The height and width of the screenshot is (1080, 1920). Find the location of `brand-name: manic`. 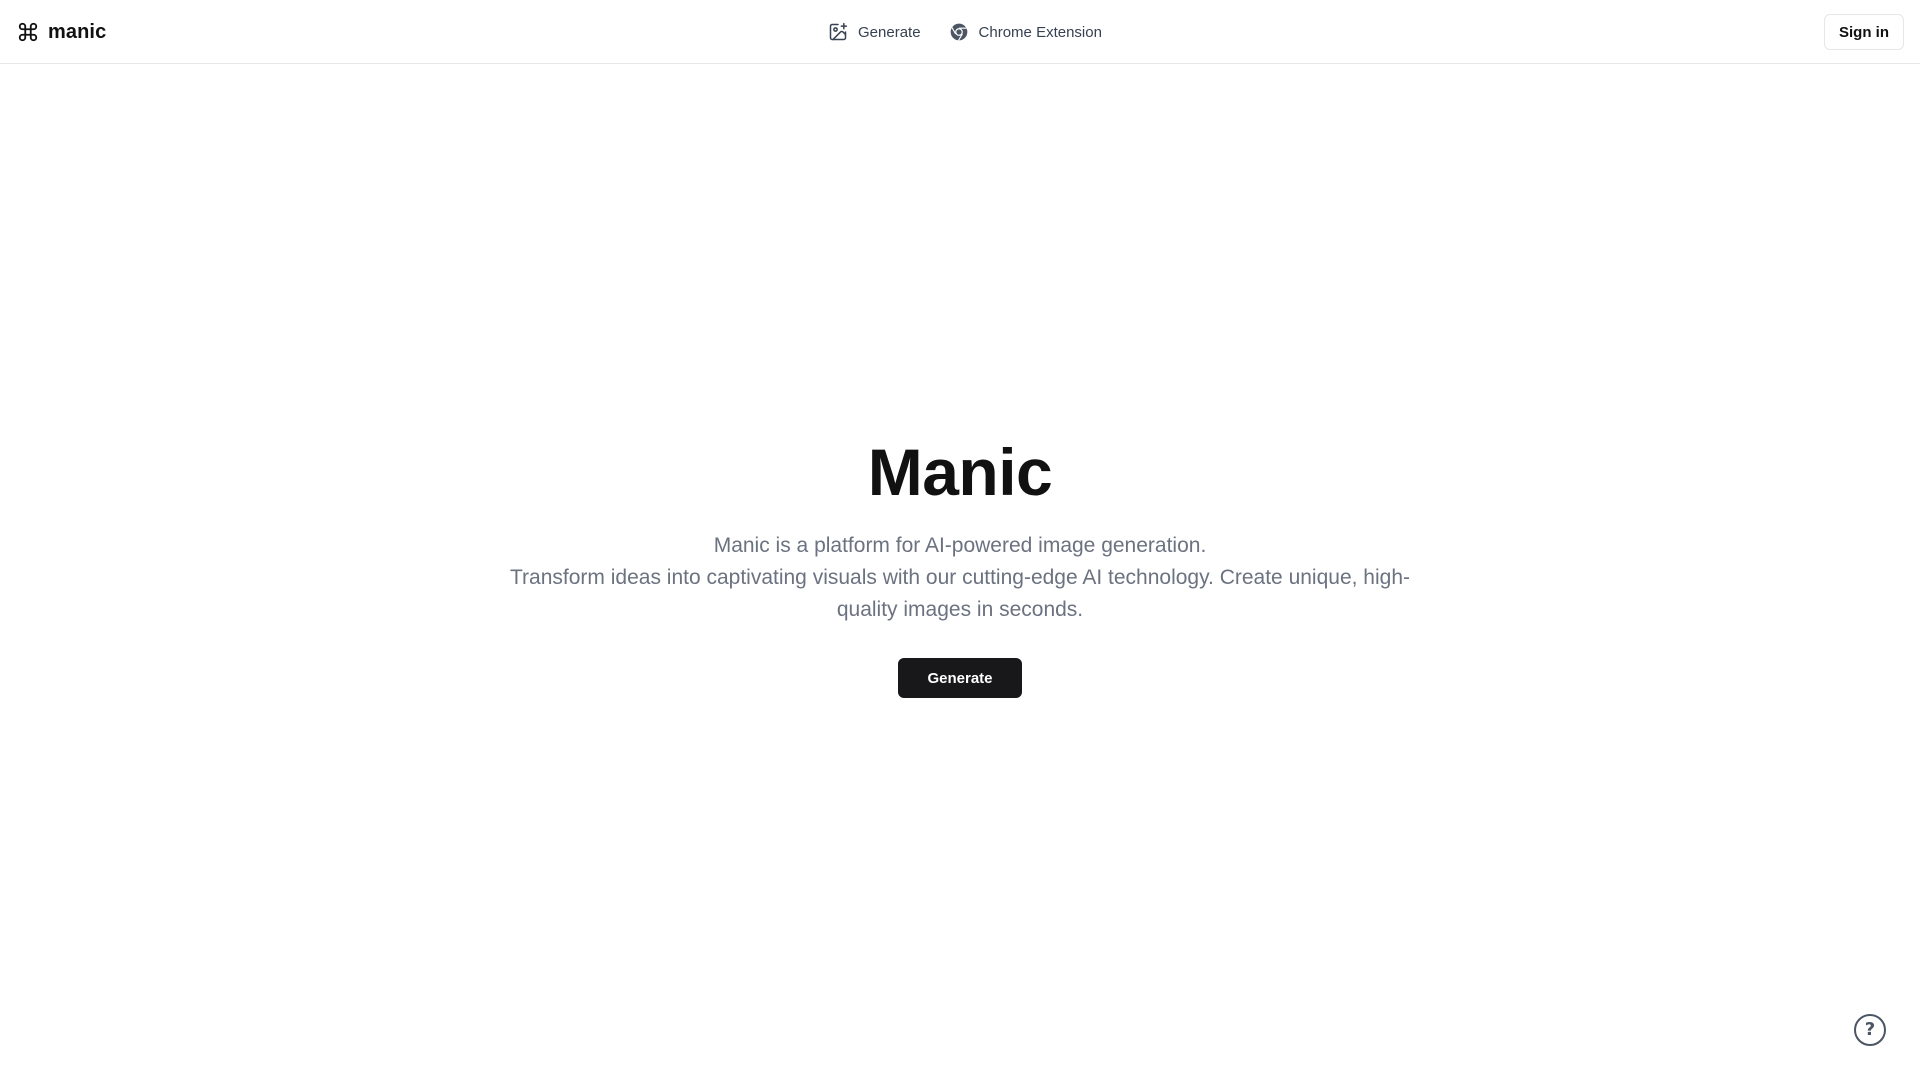

brand-name: manic is located at coordinates (77, 31).